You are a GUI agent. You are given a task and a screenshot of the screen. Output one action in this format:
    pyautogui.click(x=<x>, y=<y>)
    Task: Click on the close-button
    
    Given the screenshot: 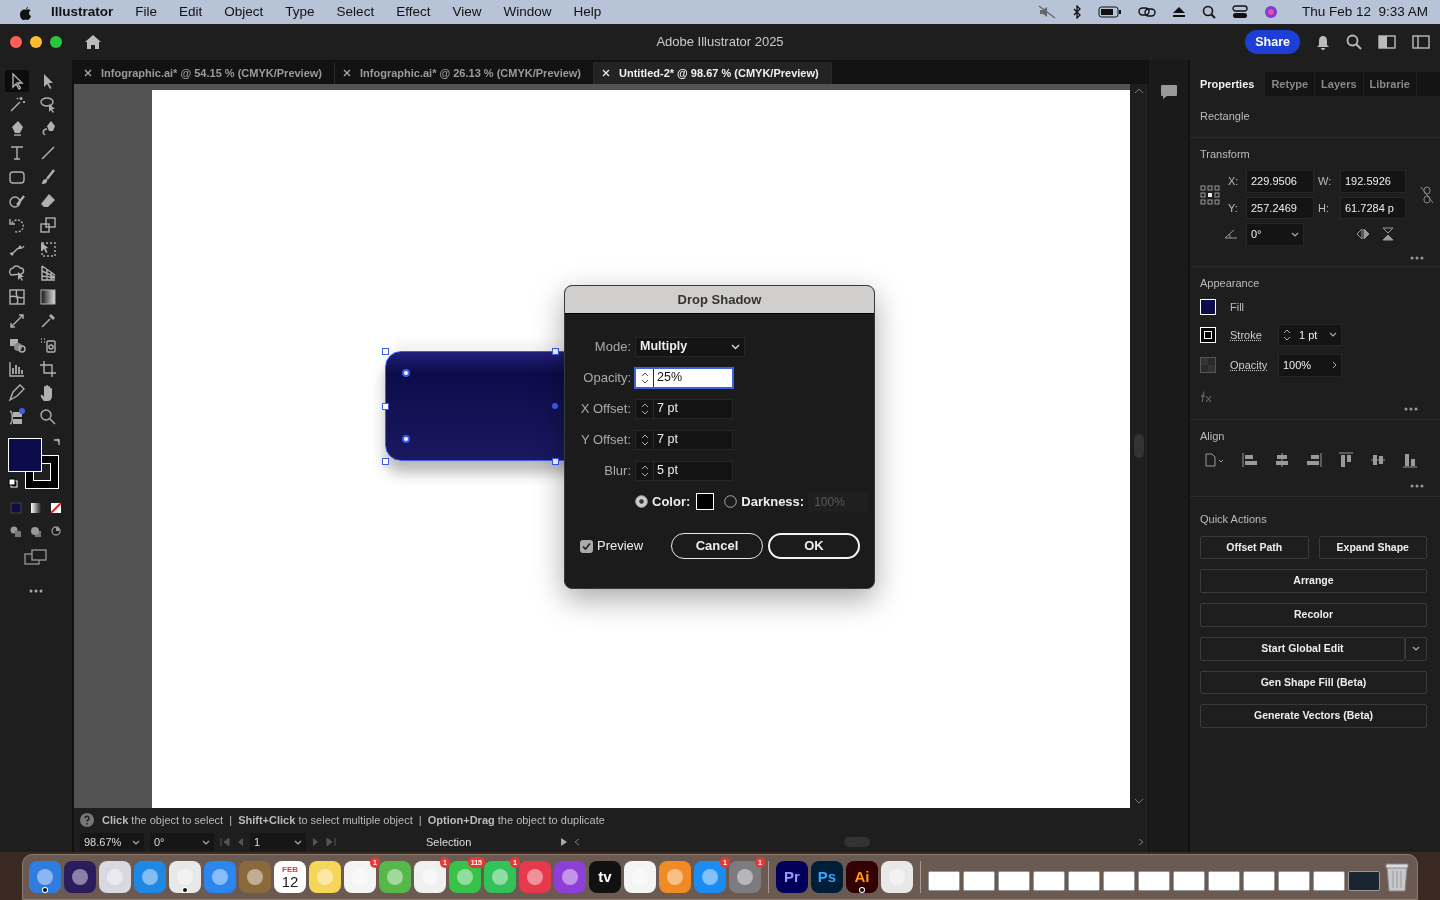 What is the action you would take?
    pyautogui.click(x=16, y=42)
    